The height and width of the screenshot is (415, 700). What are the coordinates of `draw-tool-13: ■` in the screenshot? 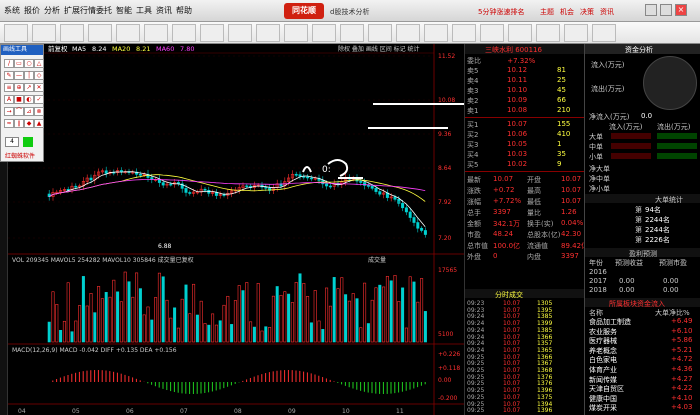 It's located at (19, 99).